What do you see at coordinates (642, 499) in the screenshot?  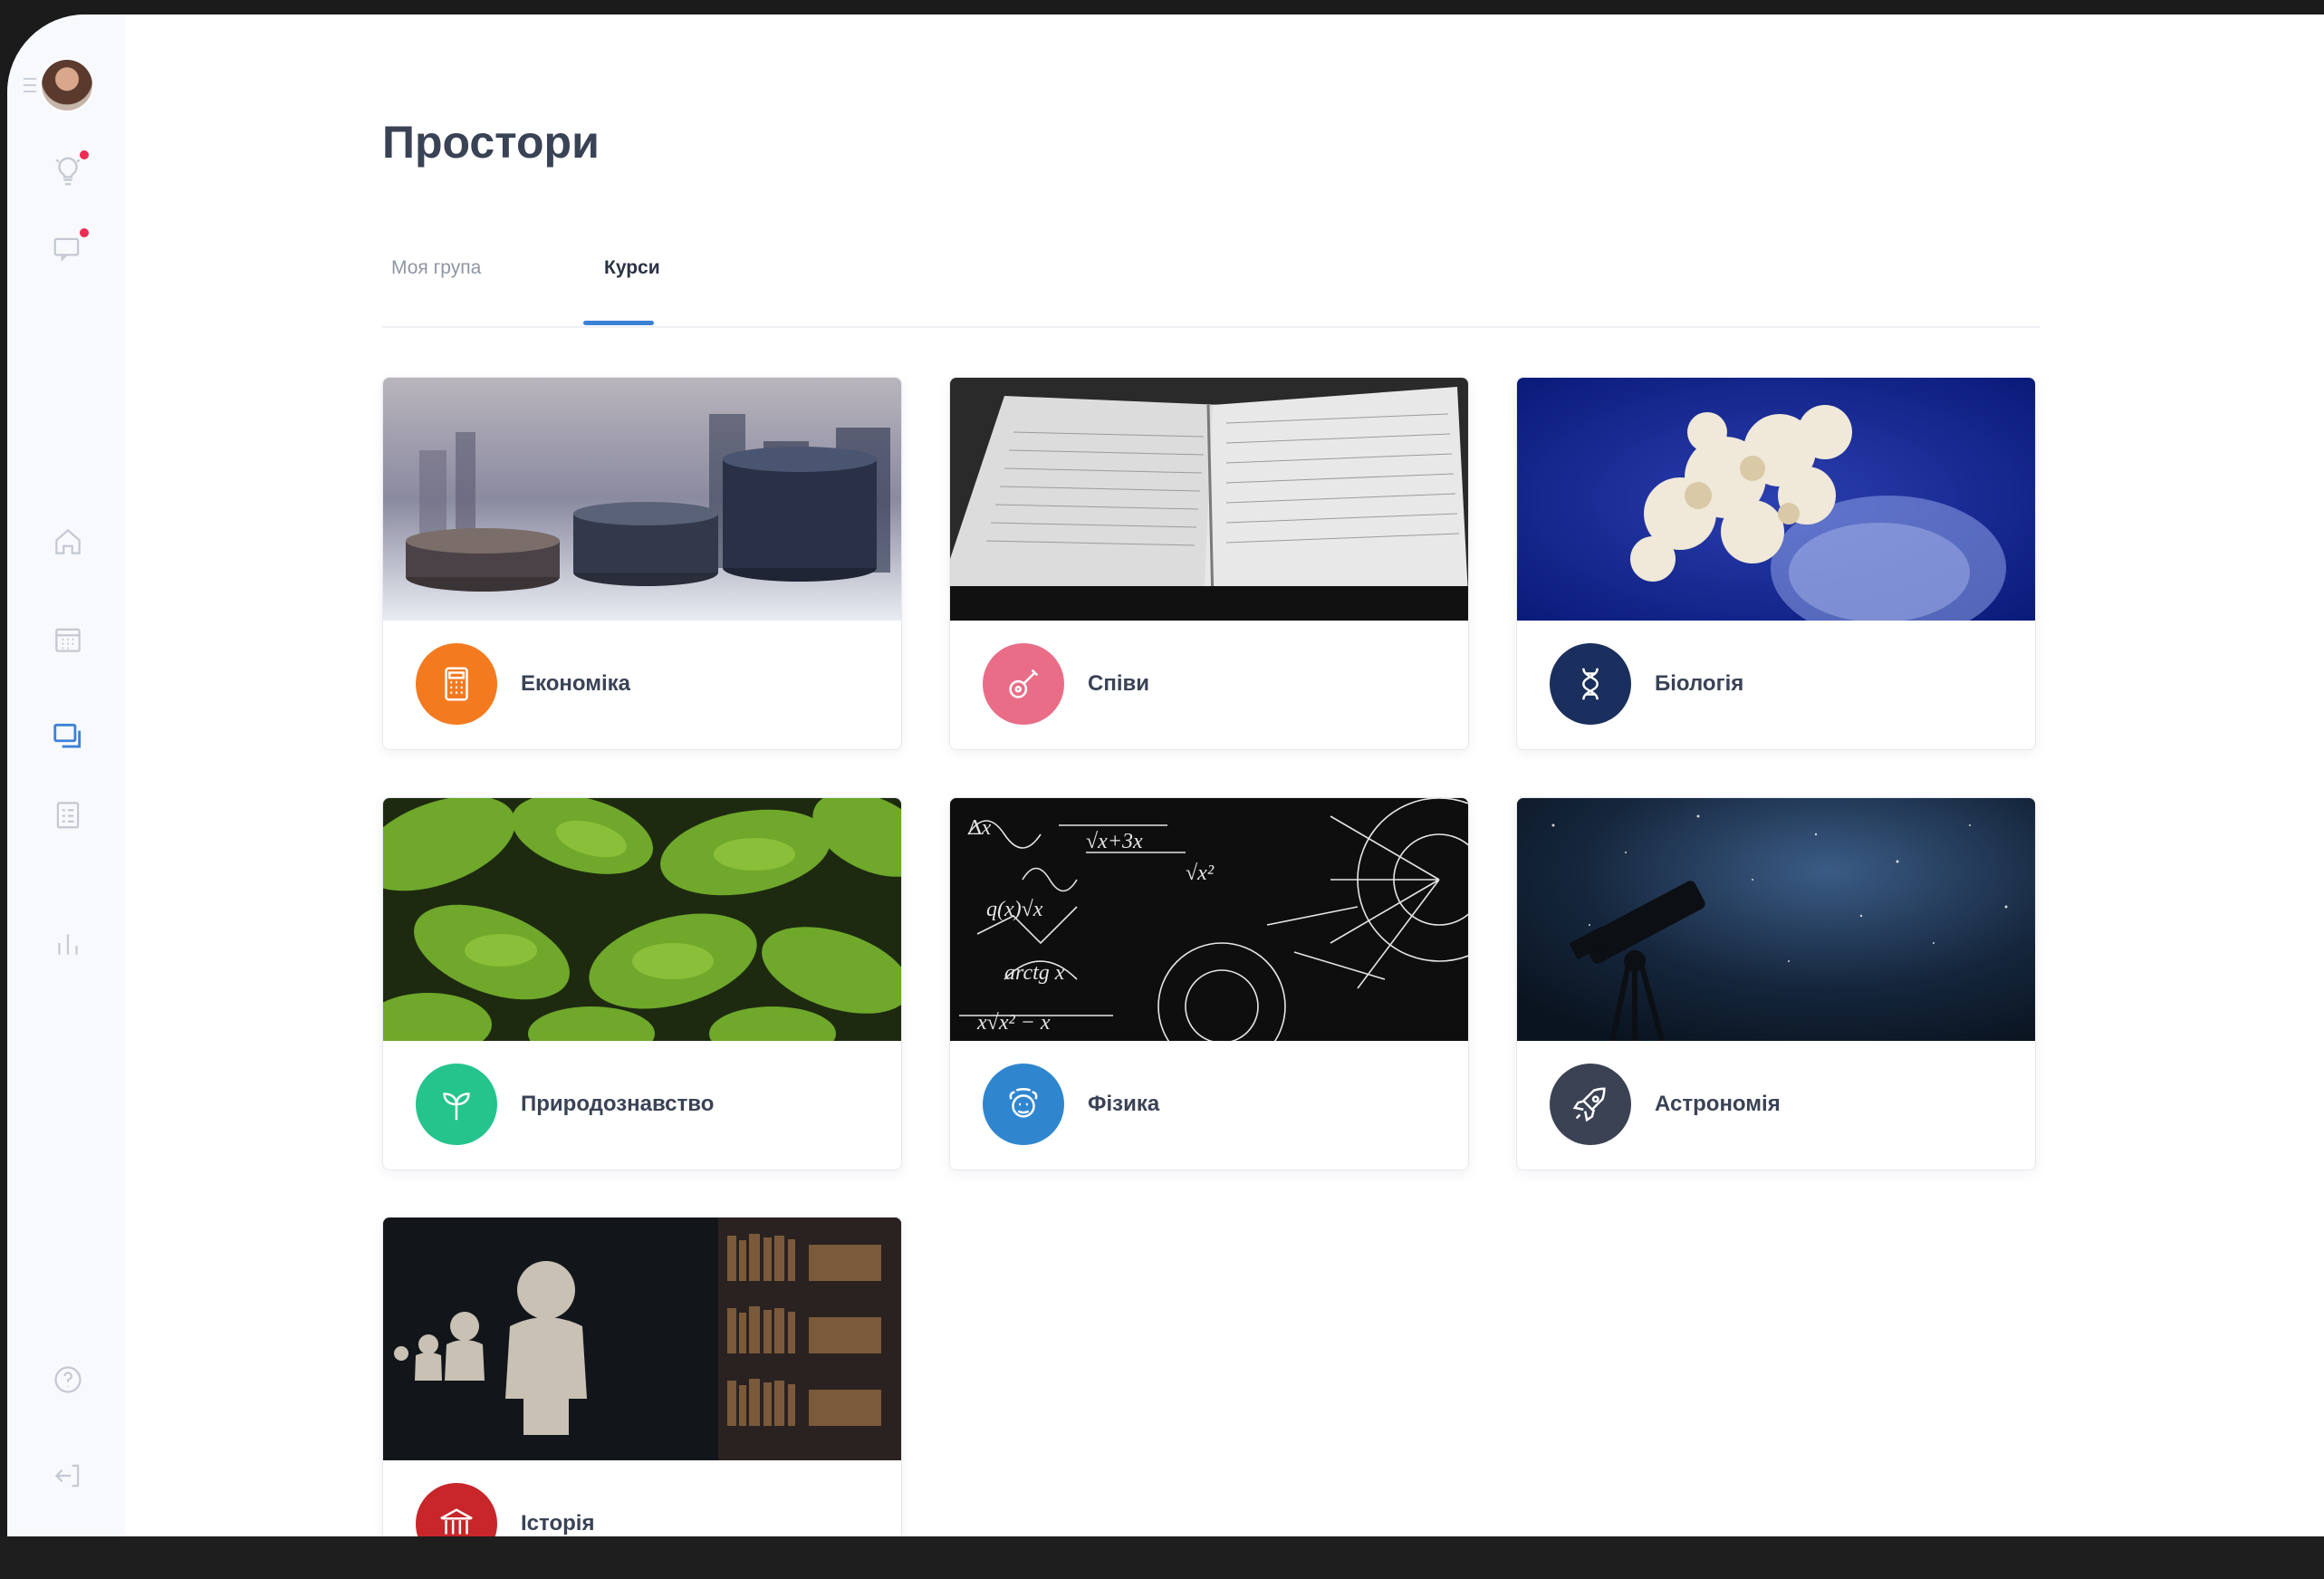 I see `course-image-economics` at bounding box center [642, 499].